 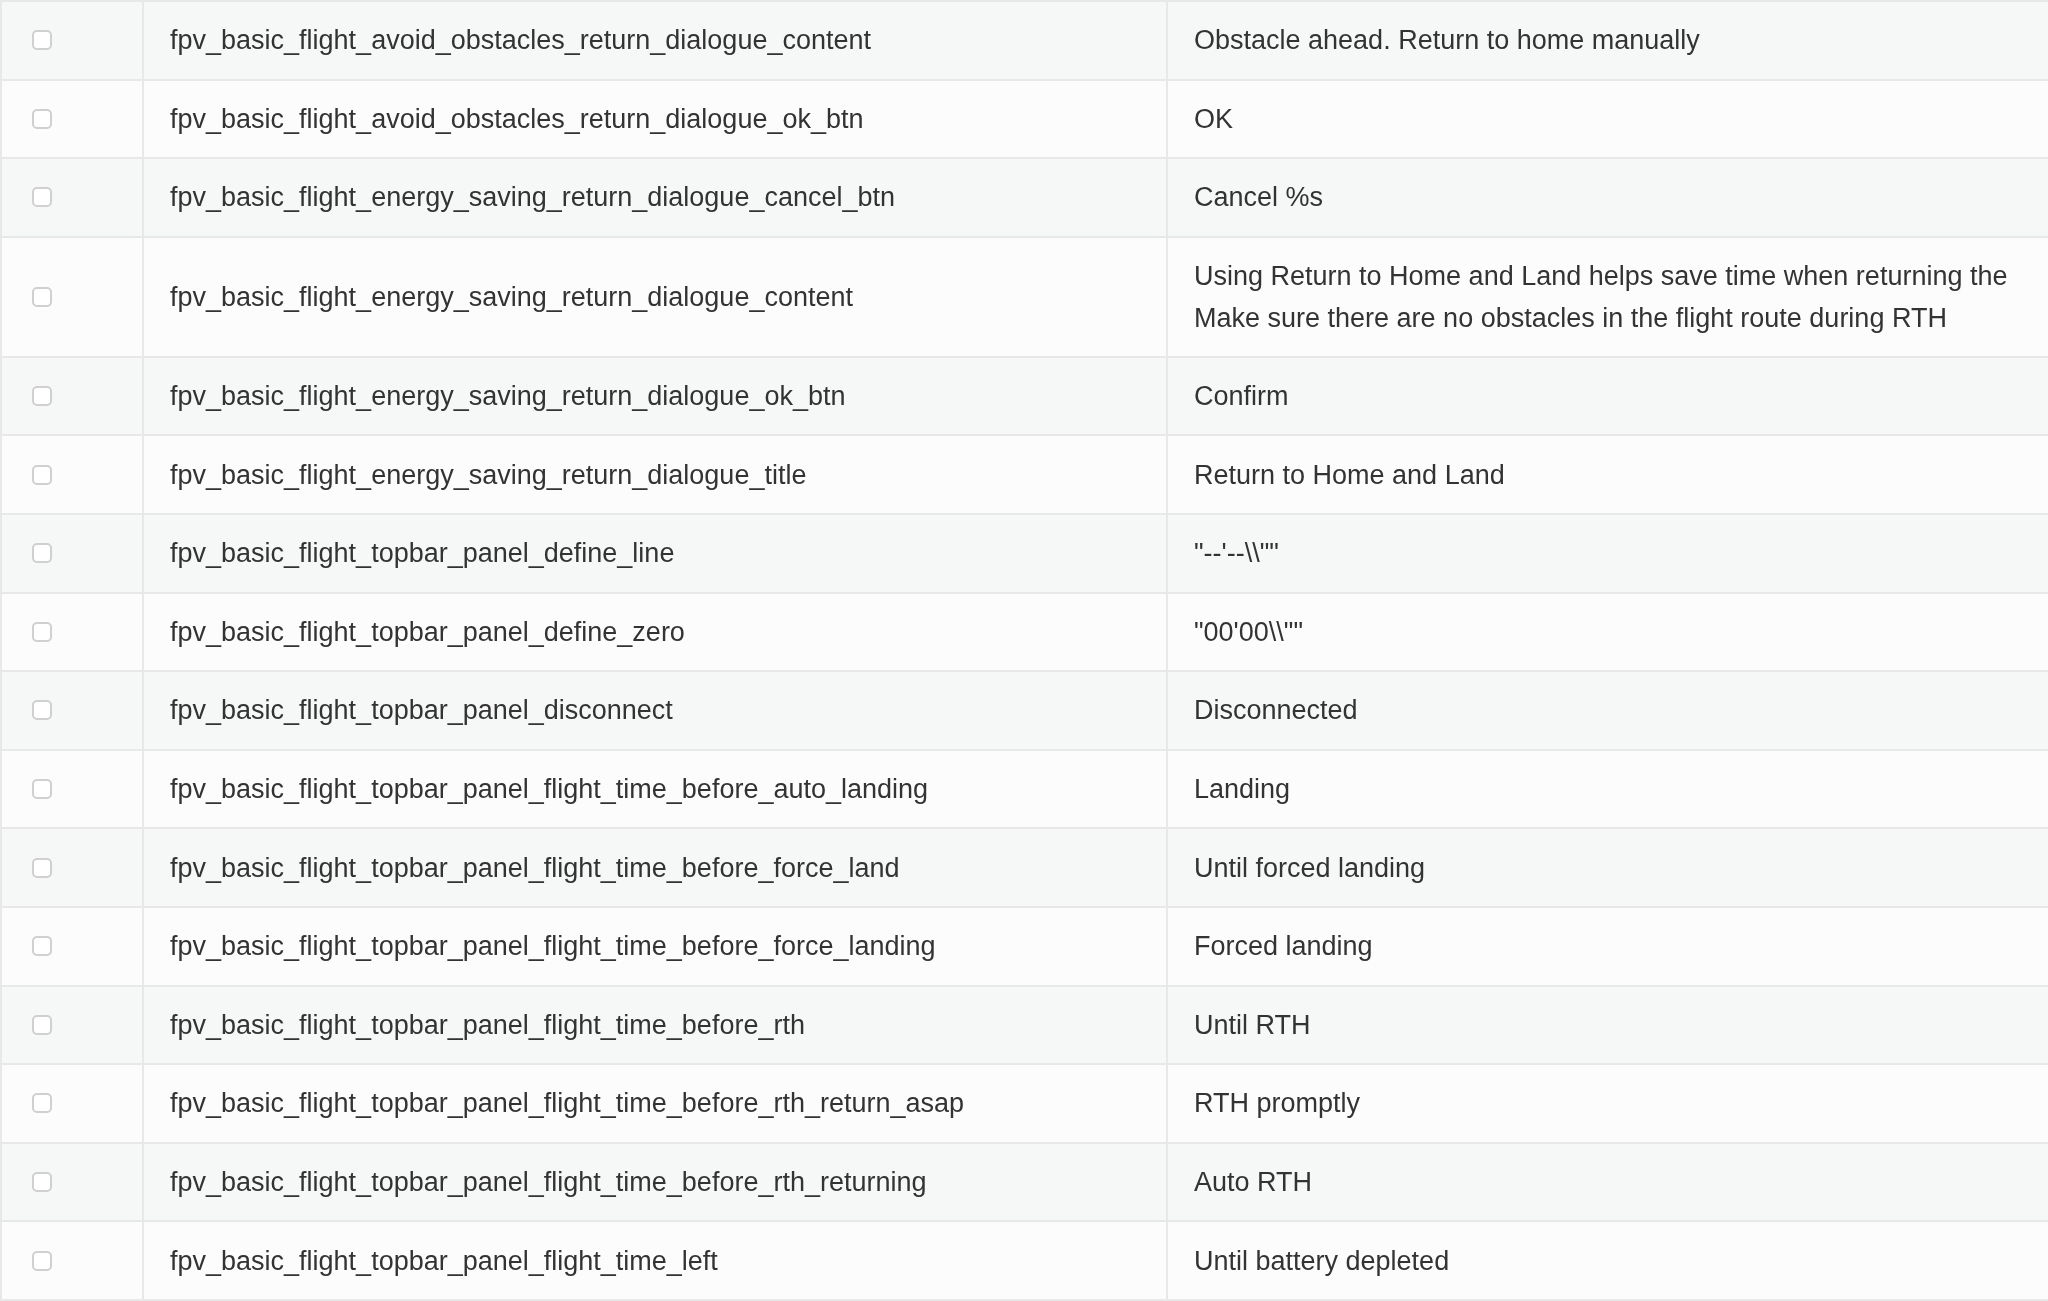 What do you see at coordinates (553, 947) in the screenshot?
I see `key-text: fpv_basic_flight_topbar_panel_flight_time_before_force_landing` at bounding box center [553, 947].